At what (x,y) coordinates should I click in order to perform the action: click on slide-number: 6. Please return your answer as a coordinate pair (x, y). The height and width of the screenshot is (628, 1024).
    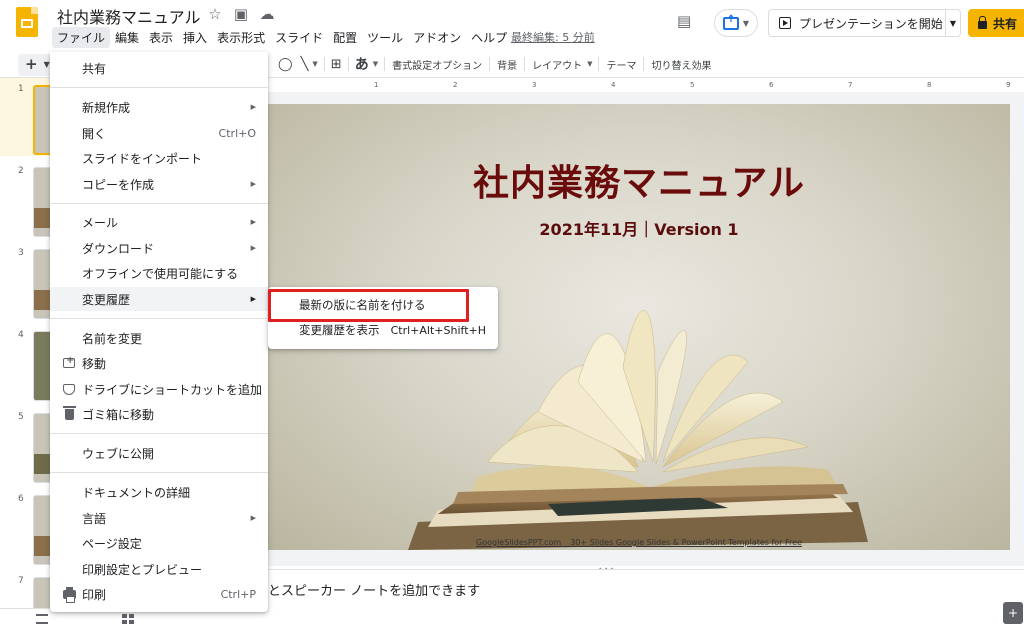
    Looking at the image, I should click on (21, 499).